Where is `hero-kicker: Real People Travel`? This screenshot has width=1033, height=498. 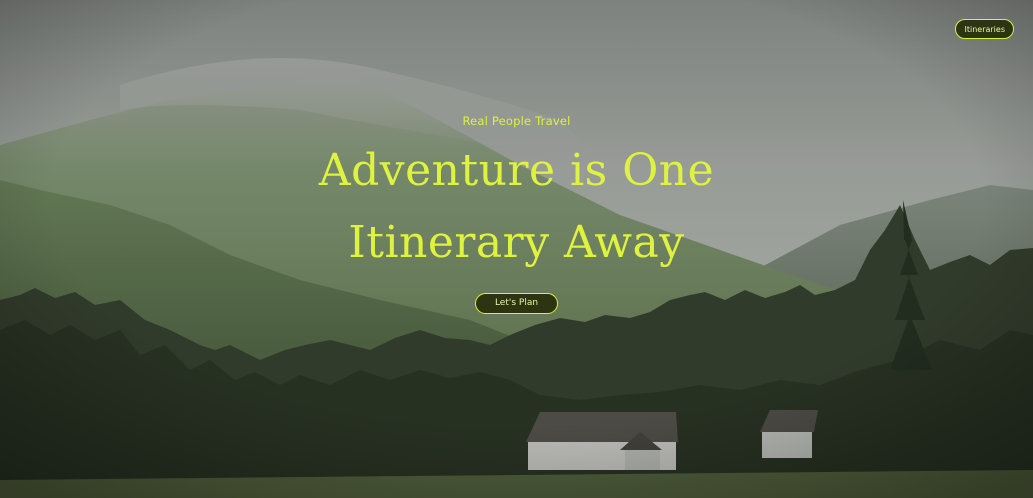
hero-kicker: Real People Travel is located at coordinates (516, 121).